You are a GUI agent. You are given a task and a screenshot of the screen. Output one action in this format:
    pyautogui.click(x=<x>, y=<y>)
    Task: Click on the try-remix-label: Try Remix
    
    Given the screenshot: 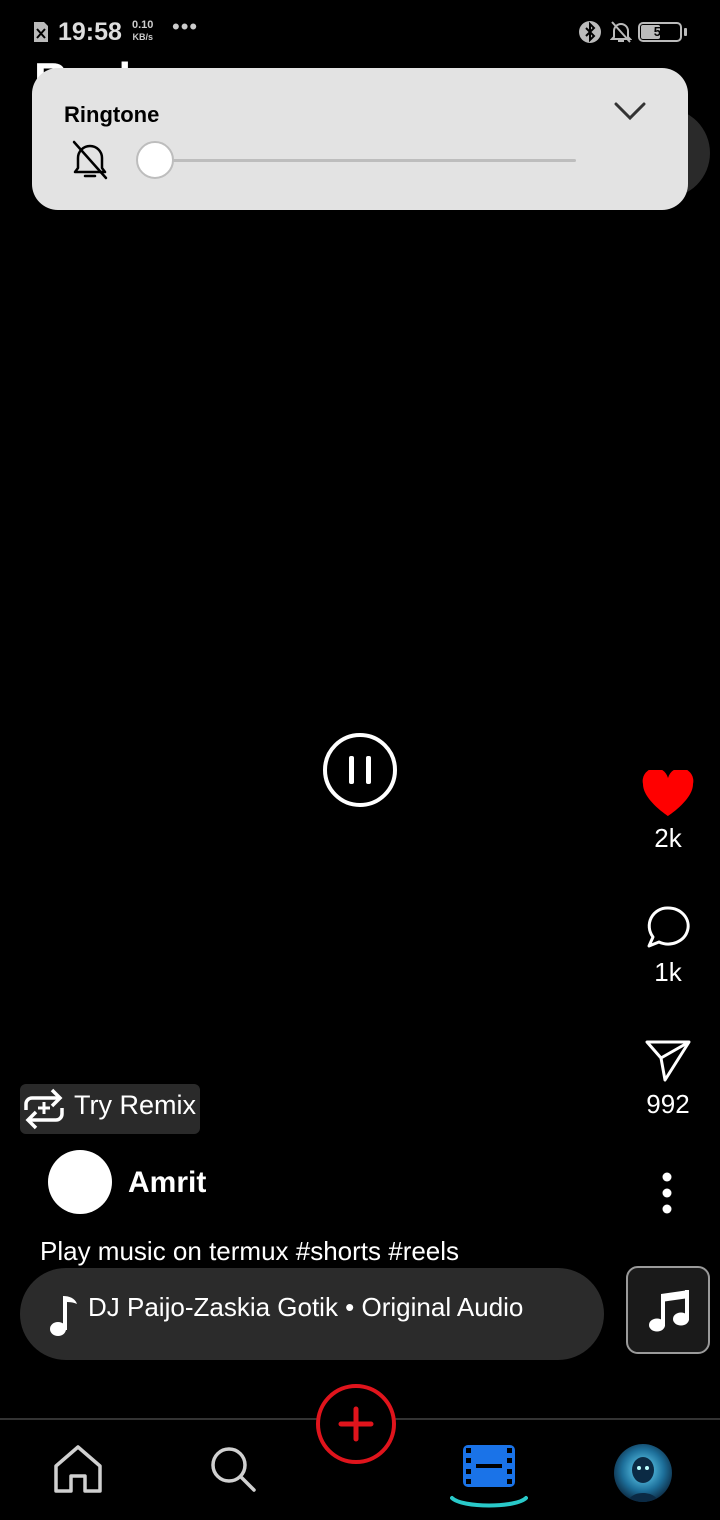 What is the action you would take?
    pyautogui.click(x=135, y=1105)
    